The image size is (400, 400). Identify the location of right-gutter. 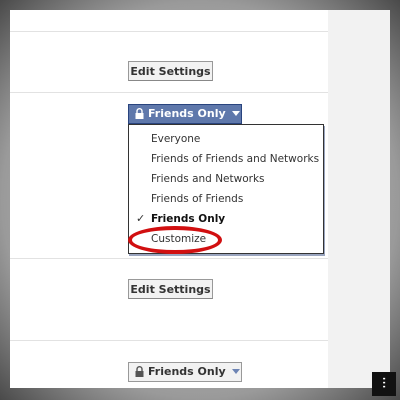
(359, 199).